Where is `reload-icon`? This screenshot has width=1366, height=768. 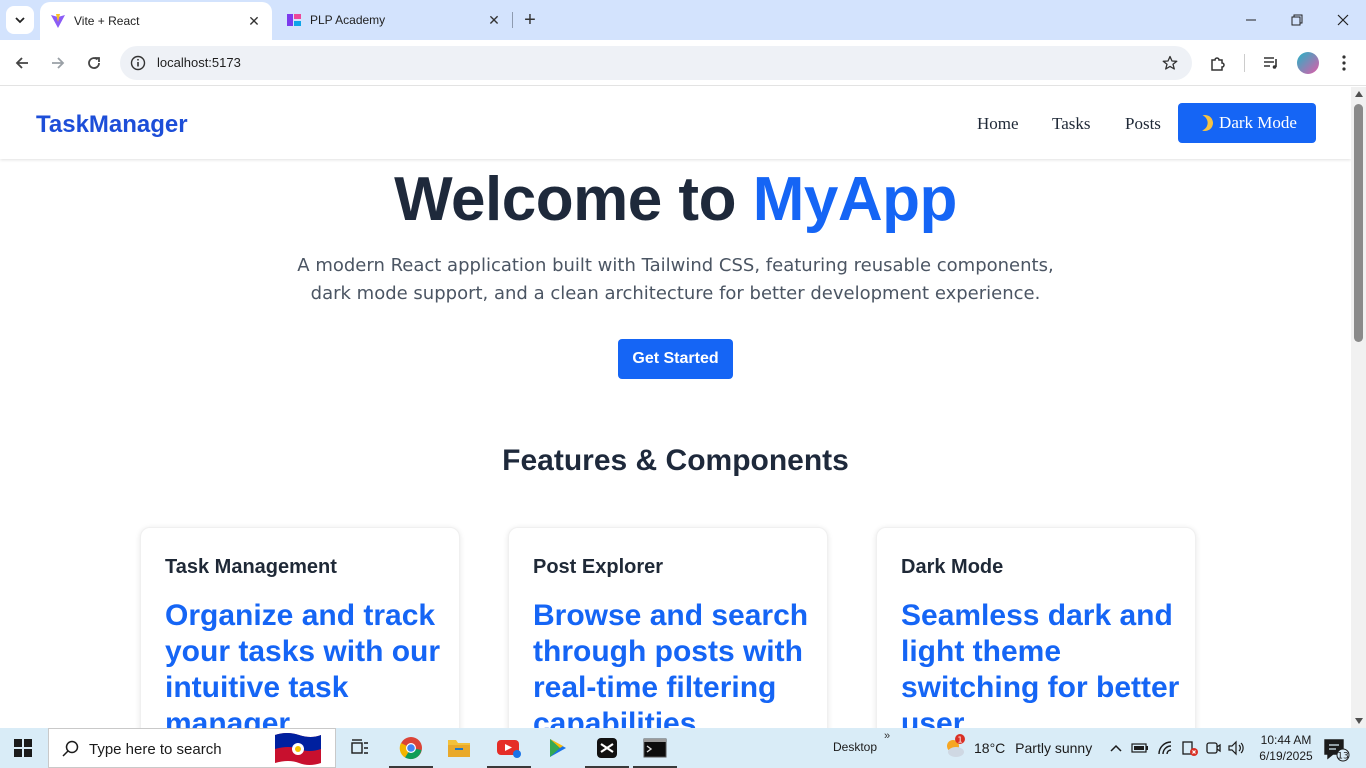 reload-icon is located at coordinates (94, 63).